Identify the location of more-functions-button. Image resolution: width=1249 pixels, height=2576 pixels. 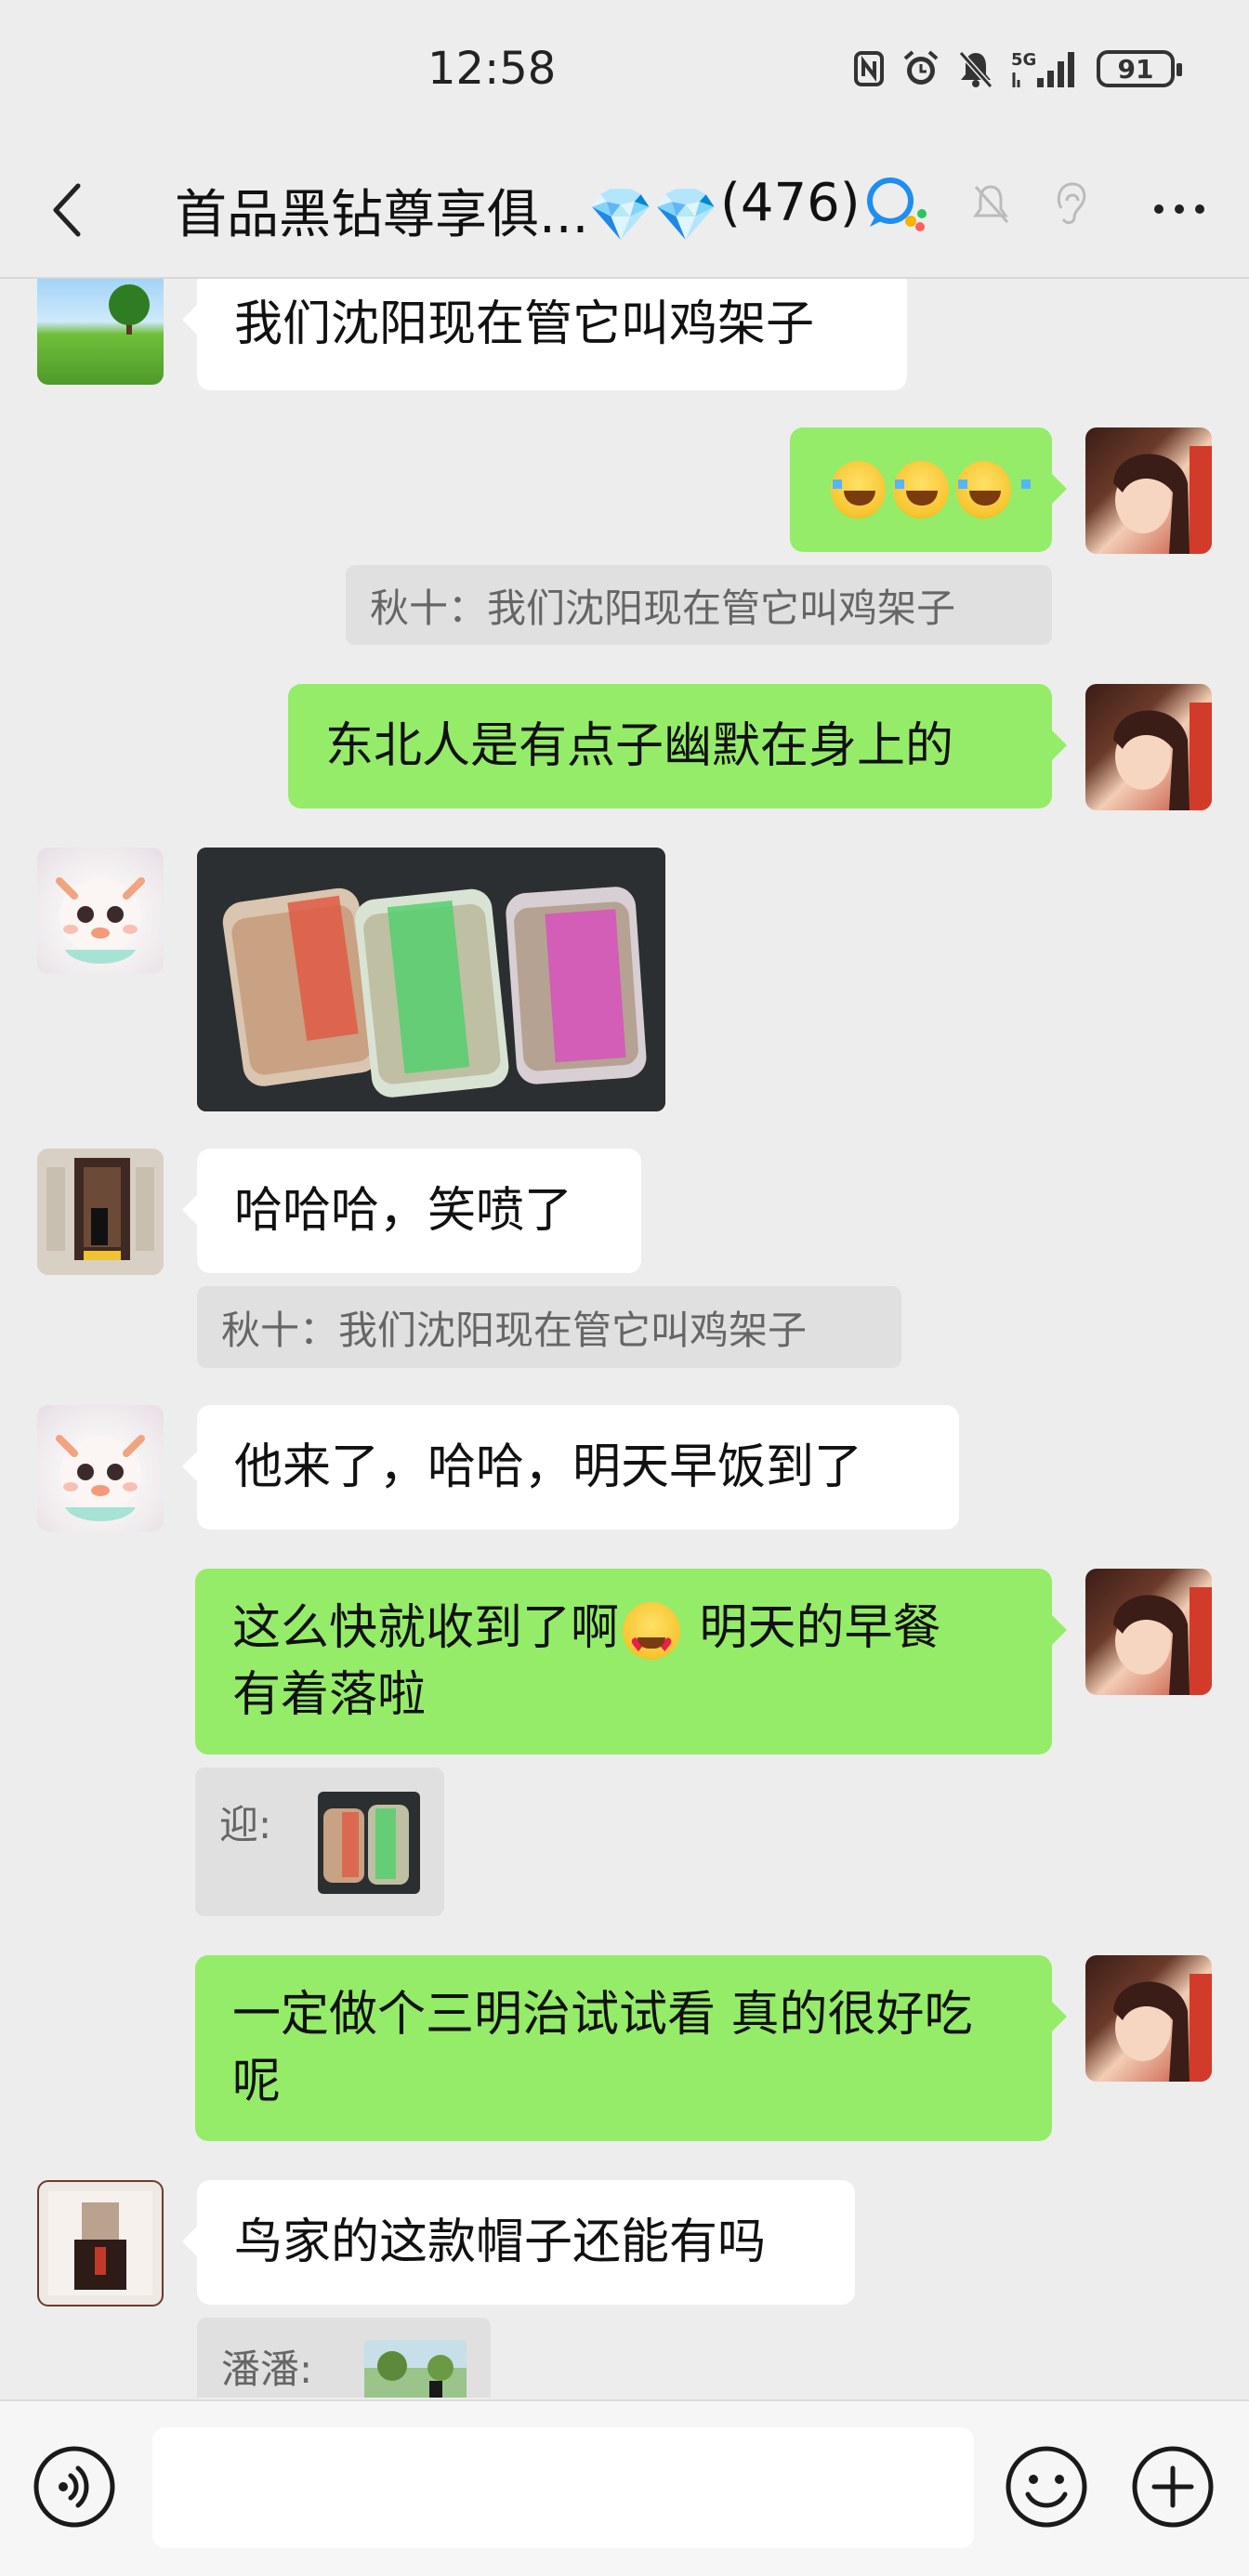
(1173, 2487).